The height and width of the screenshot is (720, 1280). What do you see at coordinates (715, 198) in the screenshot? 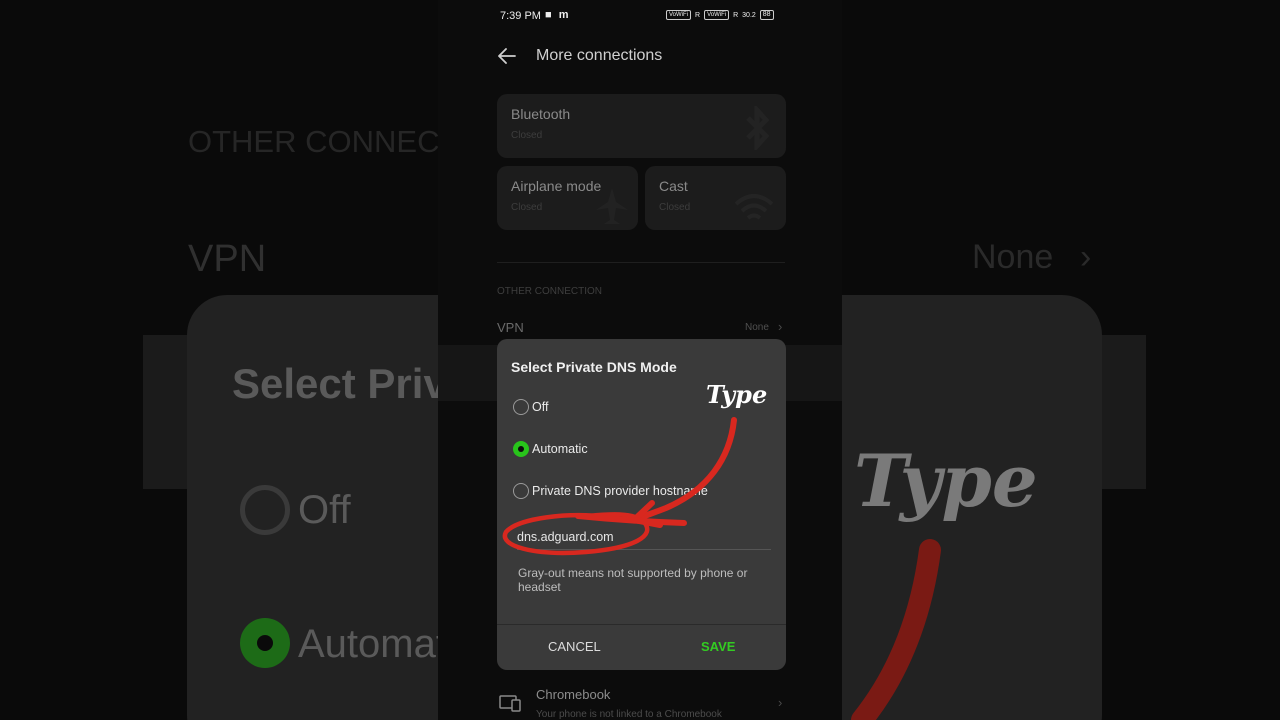
I see `cast-tile: Cast Closed` at bounding box center [715, 198].